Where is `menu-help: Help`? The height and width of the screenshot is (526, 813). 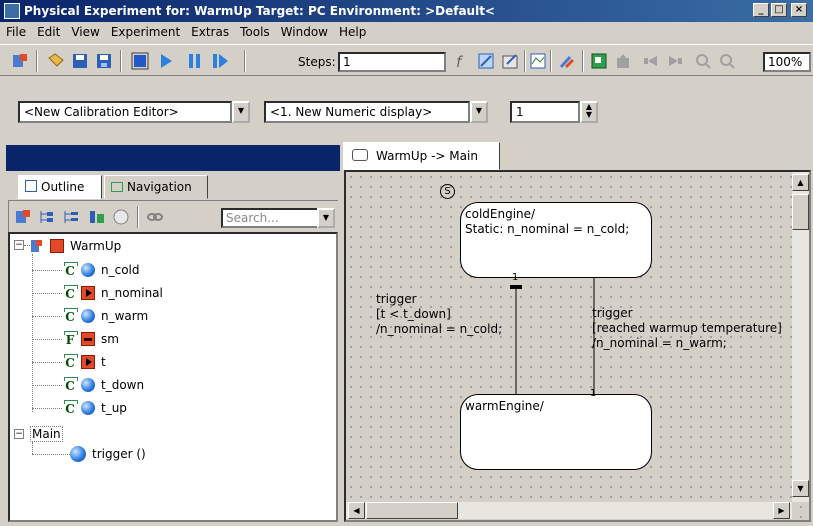
menu-help: Help is located at coordinates (352, 30).